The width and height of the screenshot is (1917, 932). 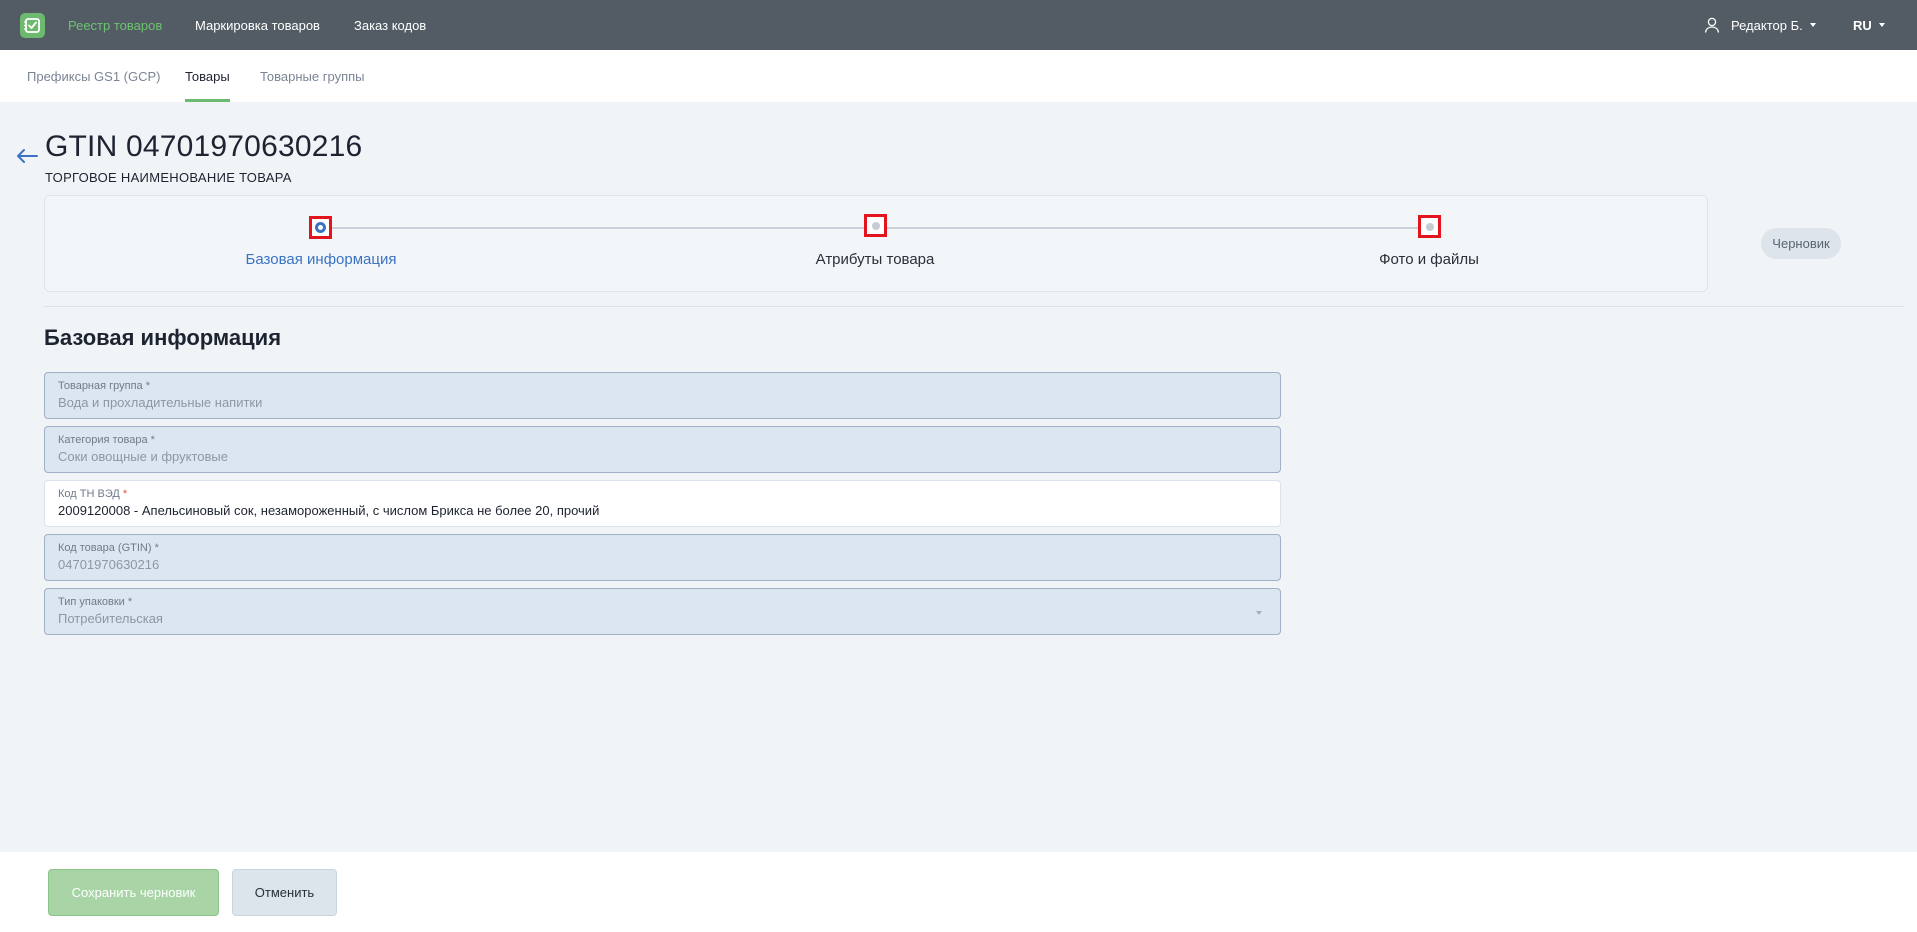 I want to click on product-trade-name: ТОРГОВОЕ НАИМЕНОВАНИЕ ТОВАРА, so click(x=168, y=177).